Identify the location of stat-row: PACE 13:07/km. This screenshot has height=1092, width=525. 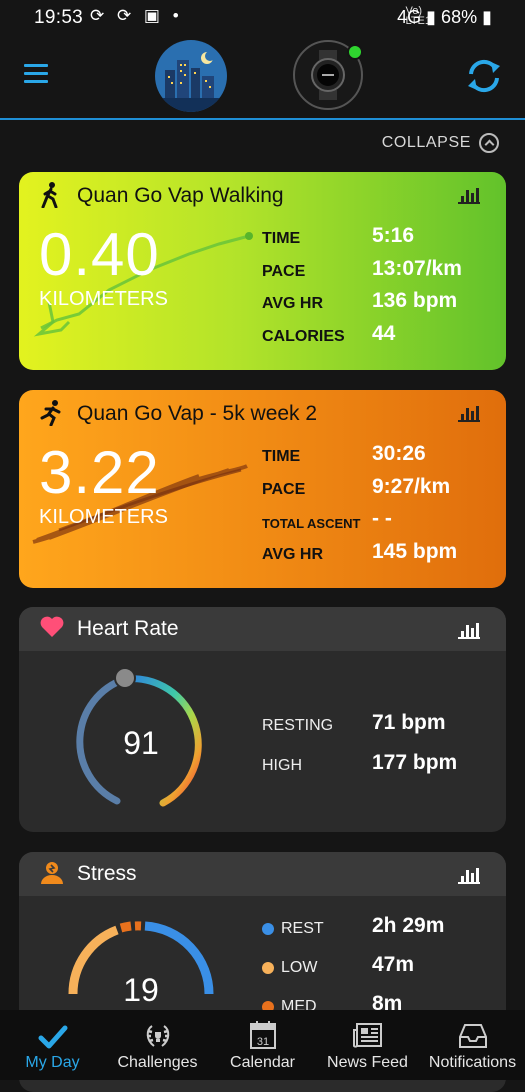
(382, 273).